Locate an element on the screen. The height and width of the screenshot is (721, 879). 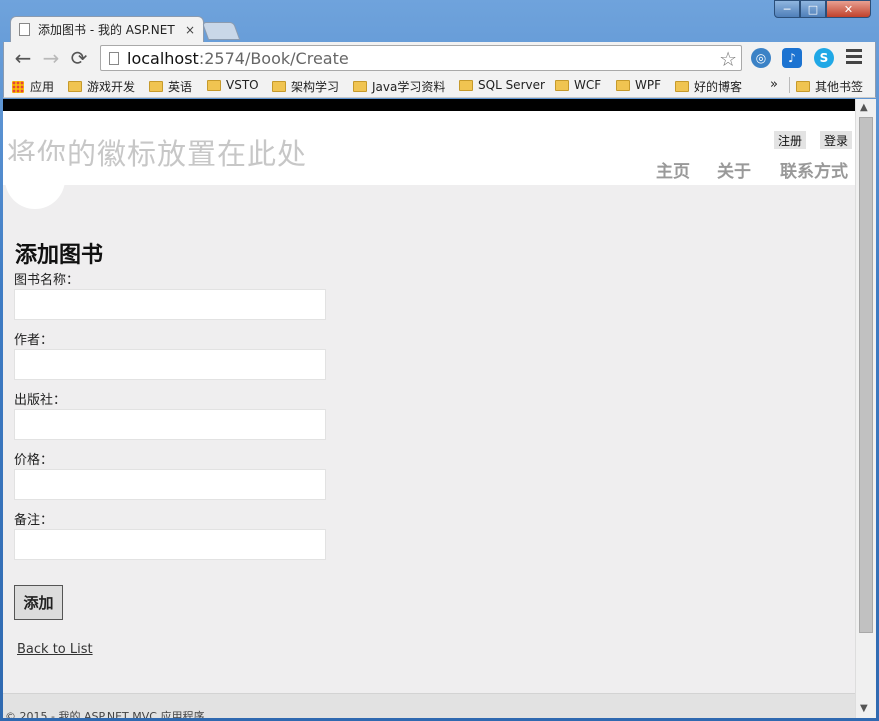
new-tab-button is located at coordinates (221, 31).